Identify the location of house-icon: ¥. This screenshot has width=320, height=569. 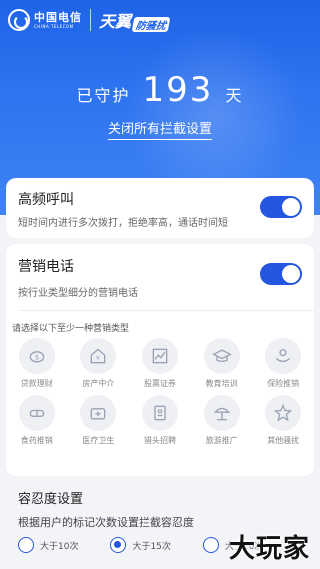
(98, 356).